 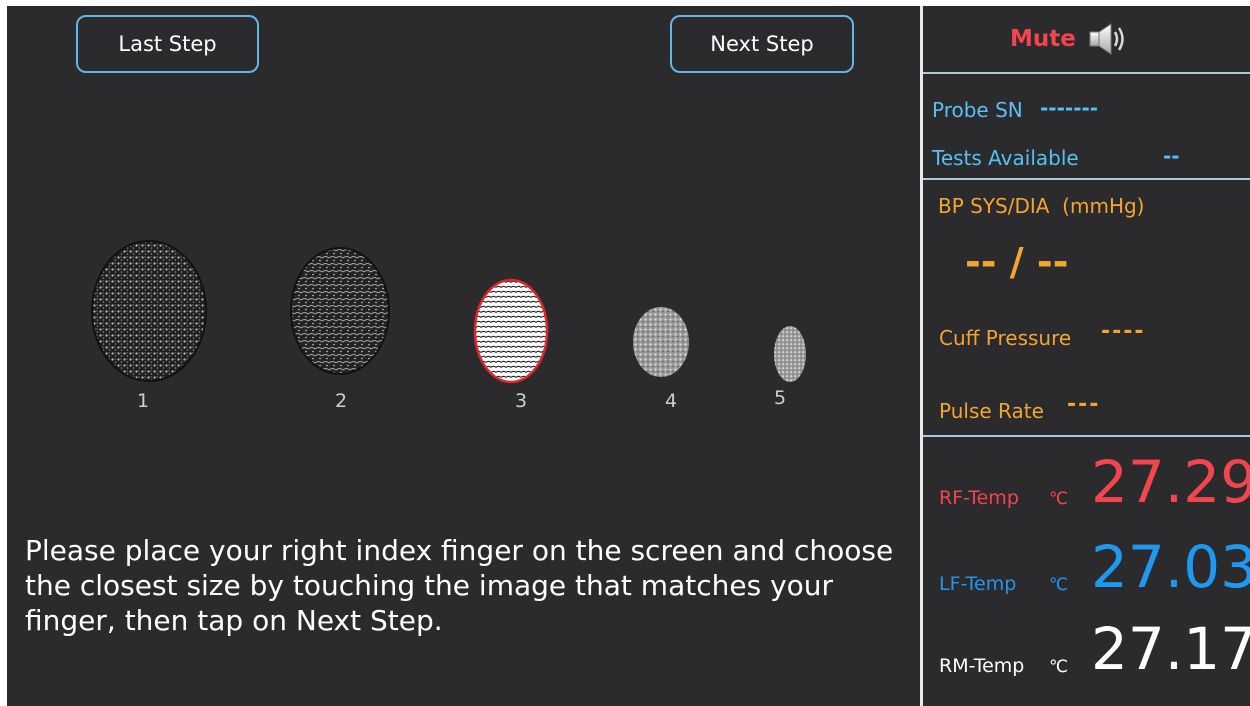 What do you see at coordinates (1005, 338) in the screenshot?
I see `cuff-pressure-label: Cuff Pressure` at bounding box center [1005, 338].